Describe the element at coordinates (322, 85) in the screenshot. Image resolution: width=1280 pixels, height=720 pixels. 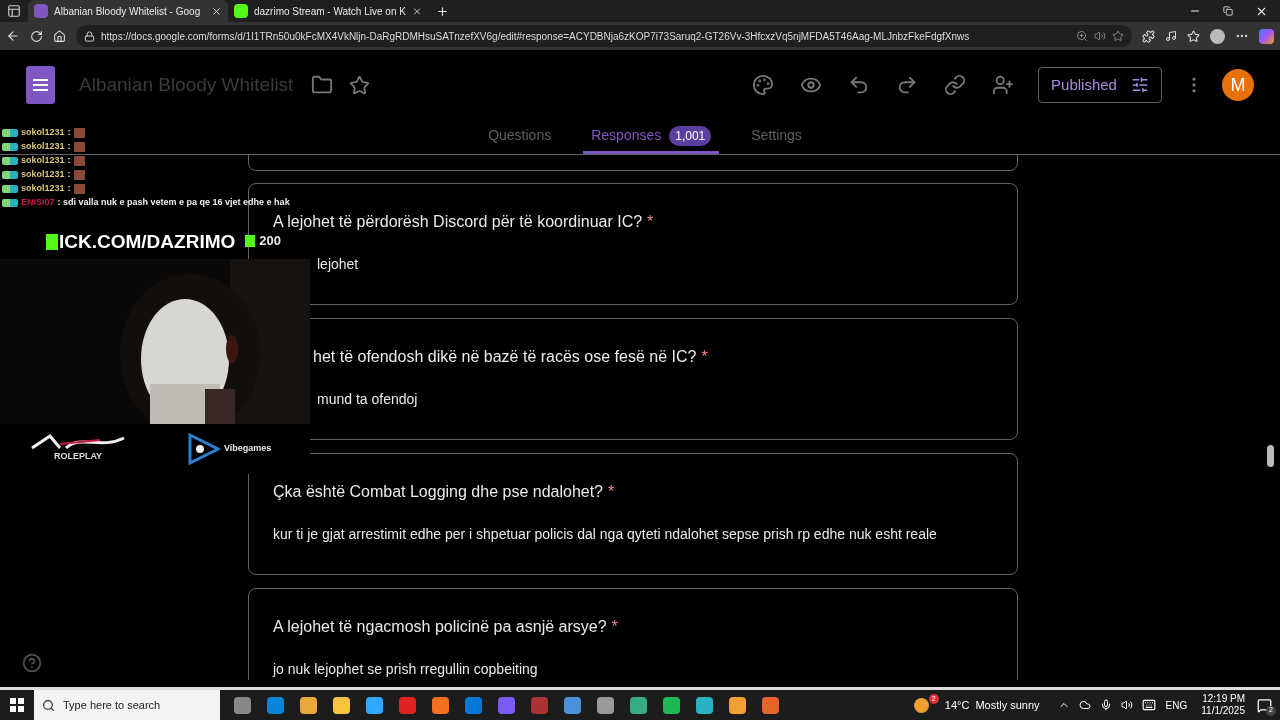
I see `folder-icon` at that location.